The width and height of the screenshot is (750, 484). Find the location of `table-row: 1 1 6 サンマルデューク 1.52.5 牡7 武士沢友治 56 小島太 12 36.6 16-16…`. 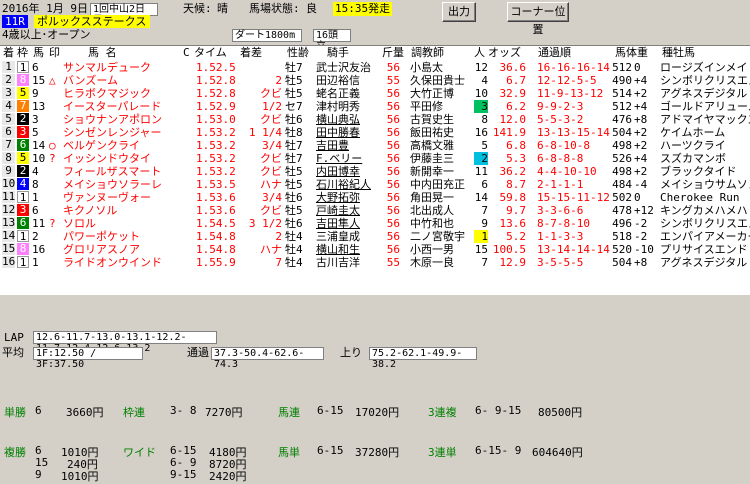

table-row: 1 1 6 サンマルデューク 1.52.5 牡7 武士沢友治 56 小島太 12 36.6 16-16… is located at coordinates (375, 67).